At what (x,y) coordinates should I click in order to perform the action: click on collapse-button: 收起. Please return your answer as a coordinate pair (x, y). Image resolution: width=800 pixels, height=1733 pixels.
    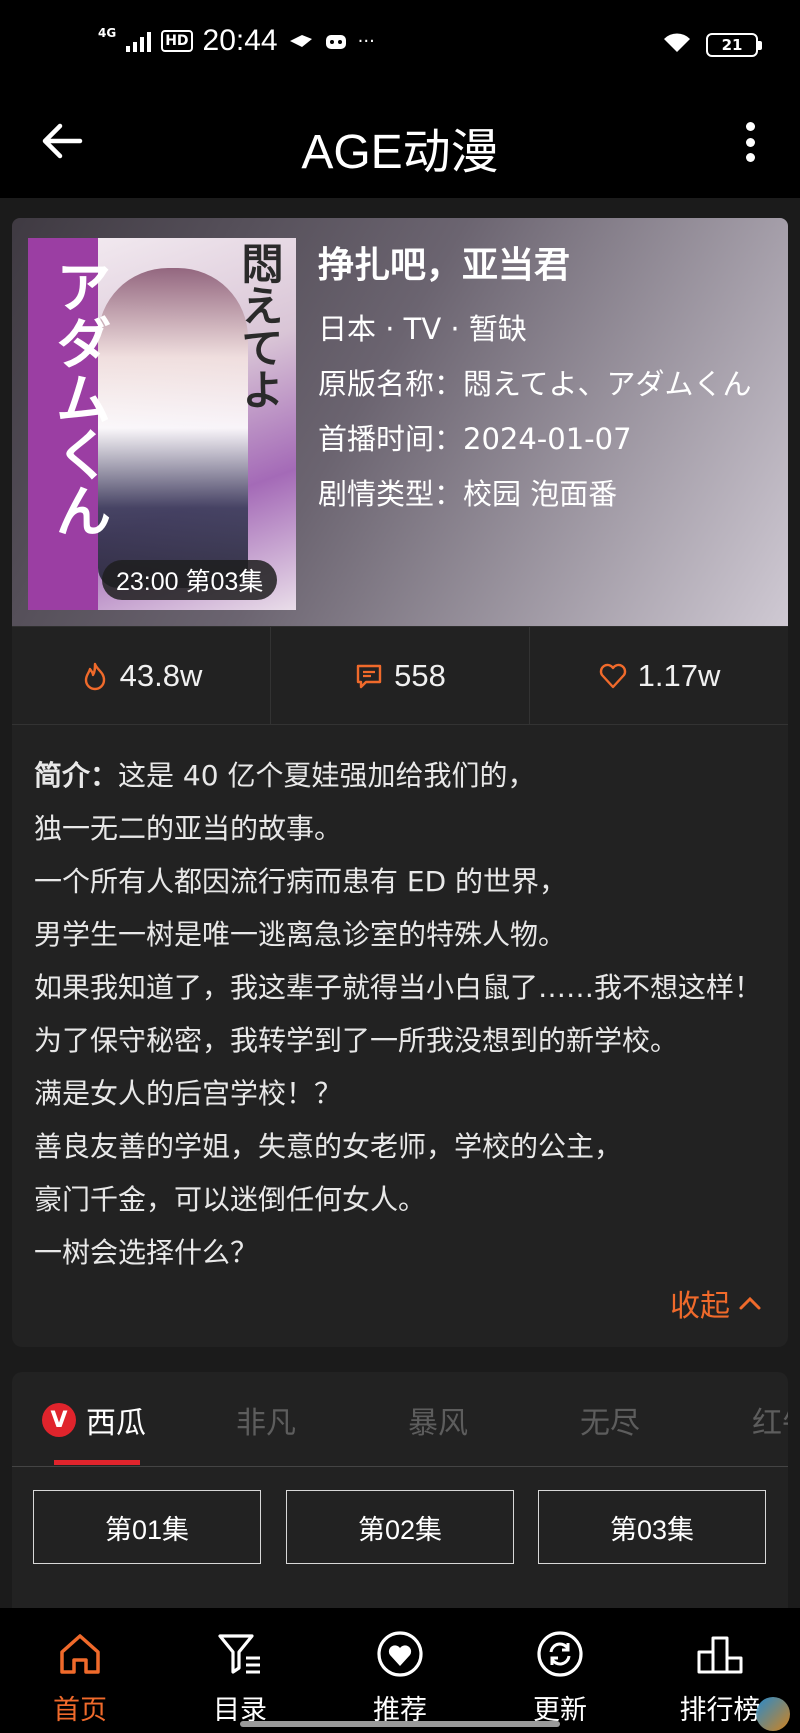
    Looking at the image, I should click on (716, 1303).